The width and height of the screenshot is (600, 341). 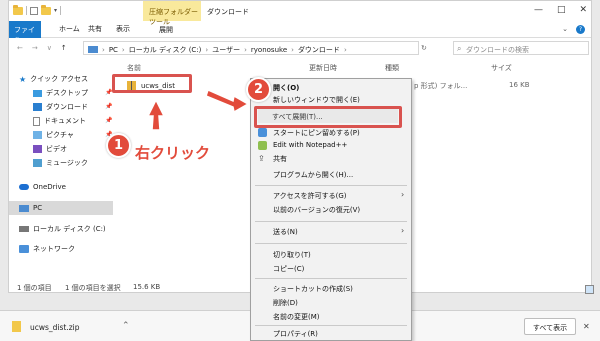 What do you see at coordinates (62, 229) in the screenshot?
I see `sidebar-item-local-disk: ローカル ディスク (C:)` at bounding box center [62, 229].